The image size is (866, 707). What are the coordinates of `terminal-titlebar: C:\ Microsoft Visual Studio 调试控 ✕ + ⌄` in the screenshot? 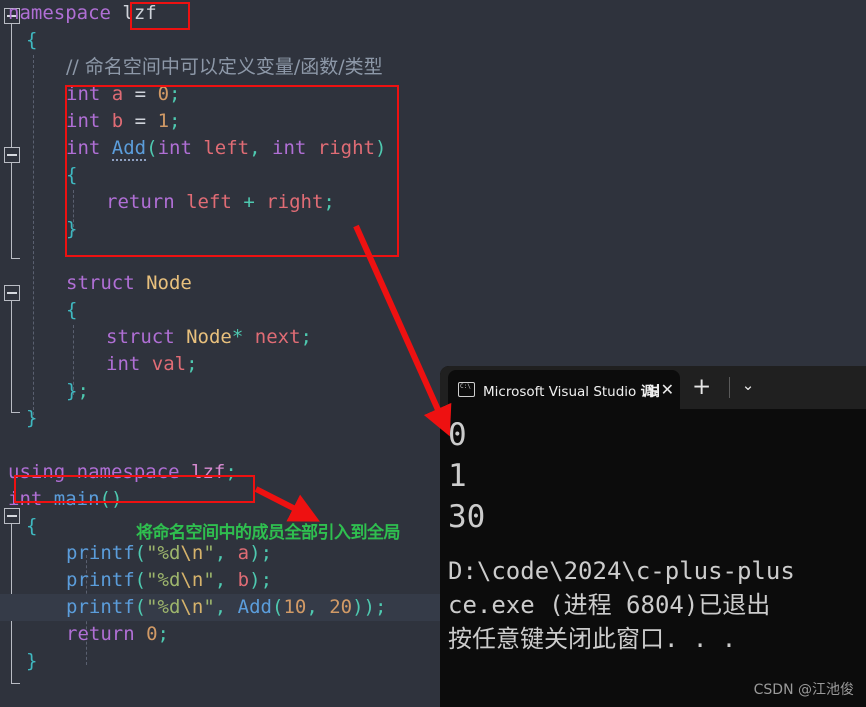 It's located at (653, 387).